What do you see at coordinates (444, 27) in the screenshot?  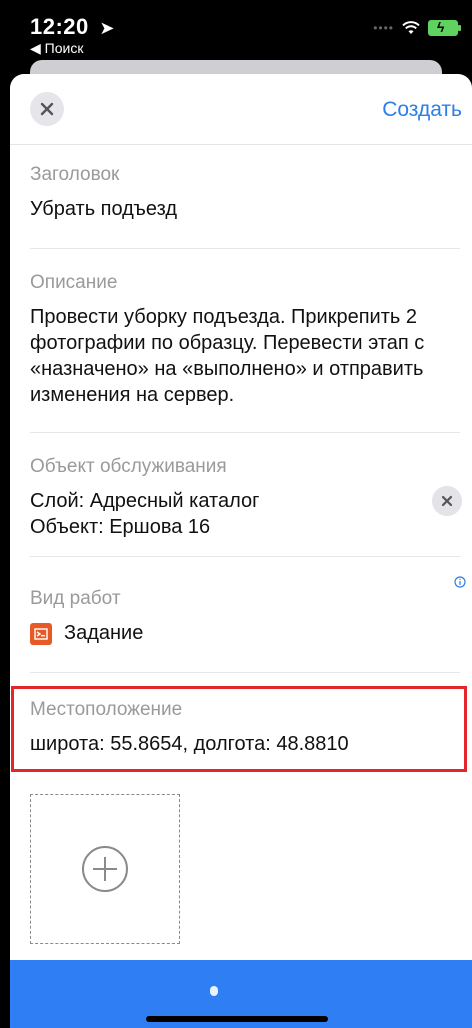 I see `battery-icon: ϟ` at bounding box center [444, 27].